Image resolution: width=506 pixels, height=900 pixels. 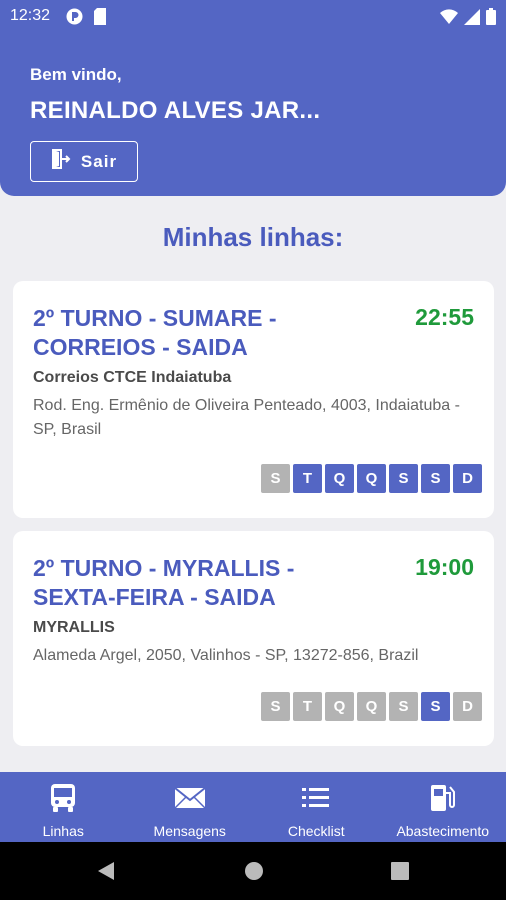 What do you see at coordinates (74, 19) in the screenshot?
I see `notification-app-icon` at bounding box center [74, 19].